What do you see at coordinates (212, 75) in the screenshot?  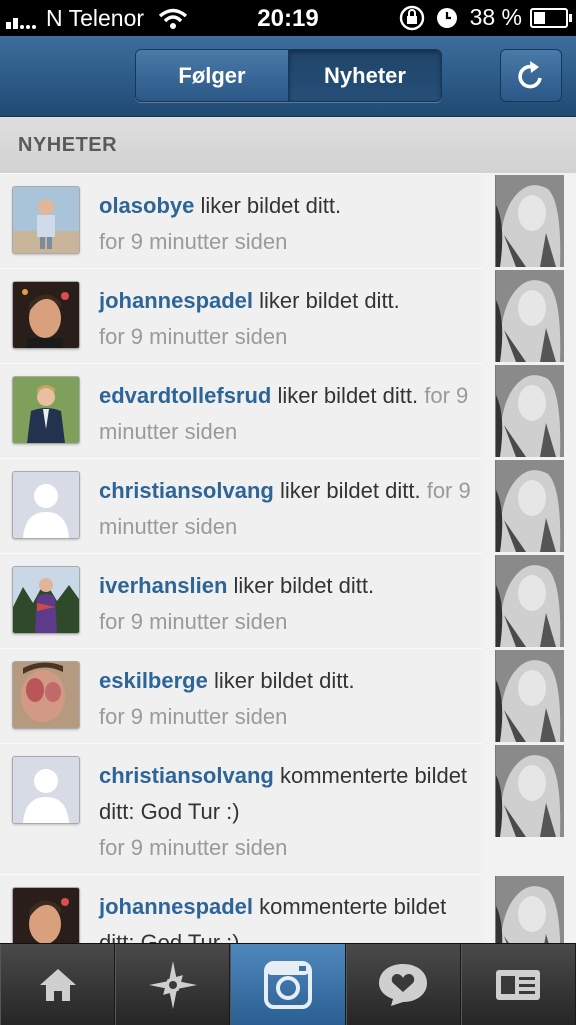 I see `tab-following: Følger` at bounding box center [212, 75].